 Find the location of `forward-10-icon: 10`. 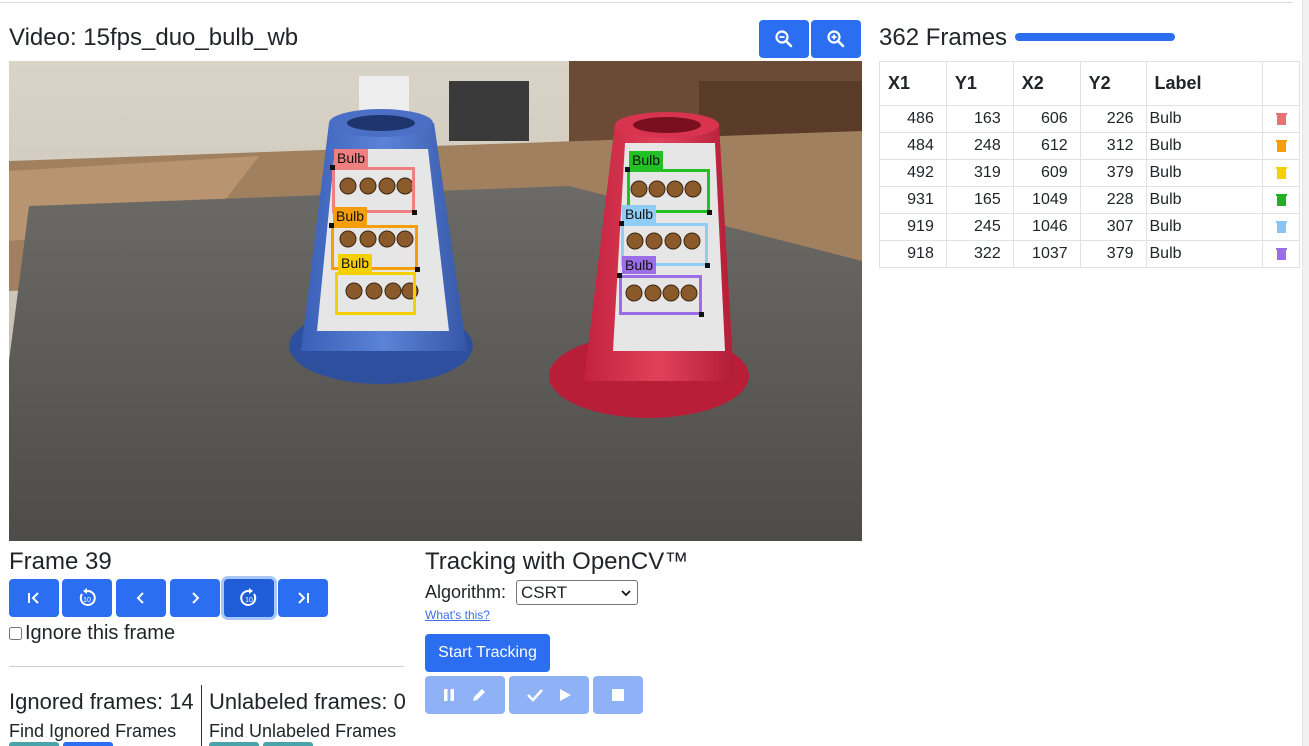

forward-10-icon: 10 is located at coordinates (248, 597).